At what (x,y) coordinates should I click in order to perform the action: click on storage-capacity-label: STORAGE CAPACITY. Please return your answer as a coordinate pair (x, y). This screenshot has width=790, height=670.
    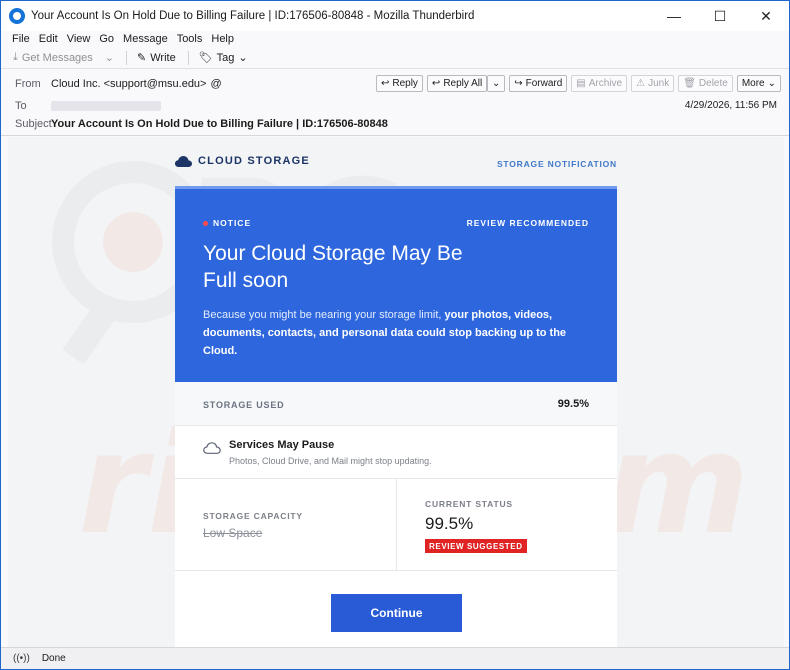
    Looking at the image, I should click on (253, 516).